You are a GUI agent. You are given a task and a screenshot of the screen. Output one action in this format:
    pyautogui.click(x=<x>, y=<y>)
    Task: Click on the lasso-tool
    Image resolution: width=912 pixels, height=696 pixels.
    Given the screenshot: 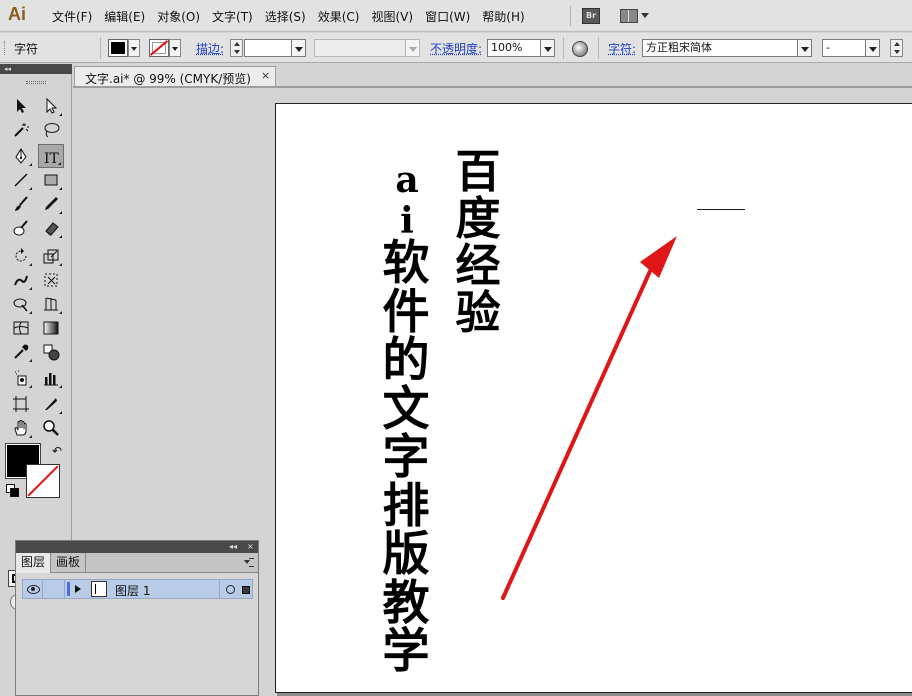 What is the action you would take?
    pyautogui.click(x=51, y=130)
    